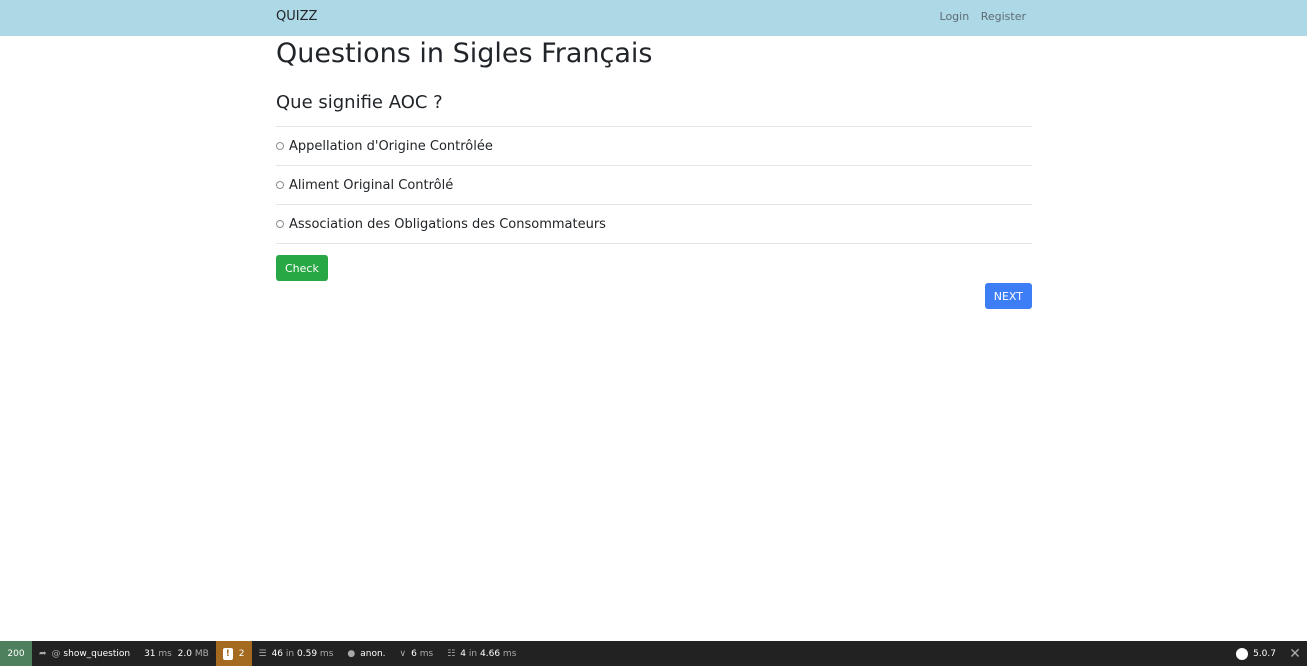 The height and width of the screenshot is (666, 1307). Describe the element at coordinates (43, 653) in the screenshot. I see `redirect-arrow-icon: ➦` at that location.